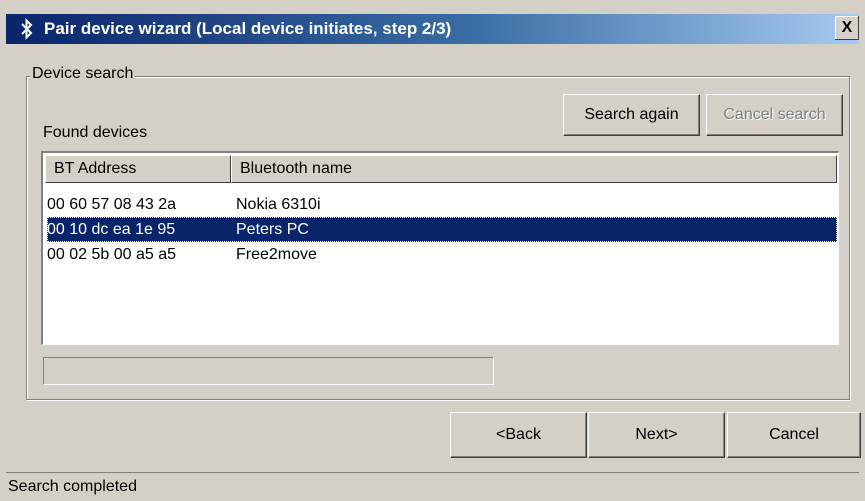  I want to click on device-row-selected: 00 10 dc ea 1e 95 Peters PC, so click(442, 229).